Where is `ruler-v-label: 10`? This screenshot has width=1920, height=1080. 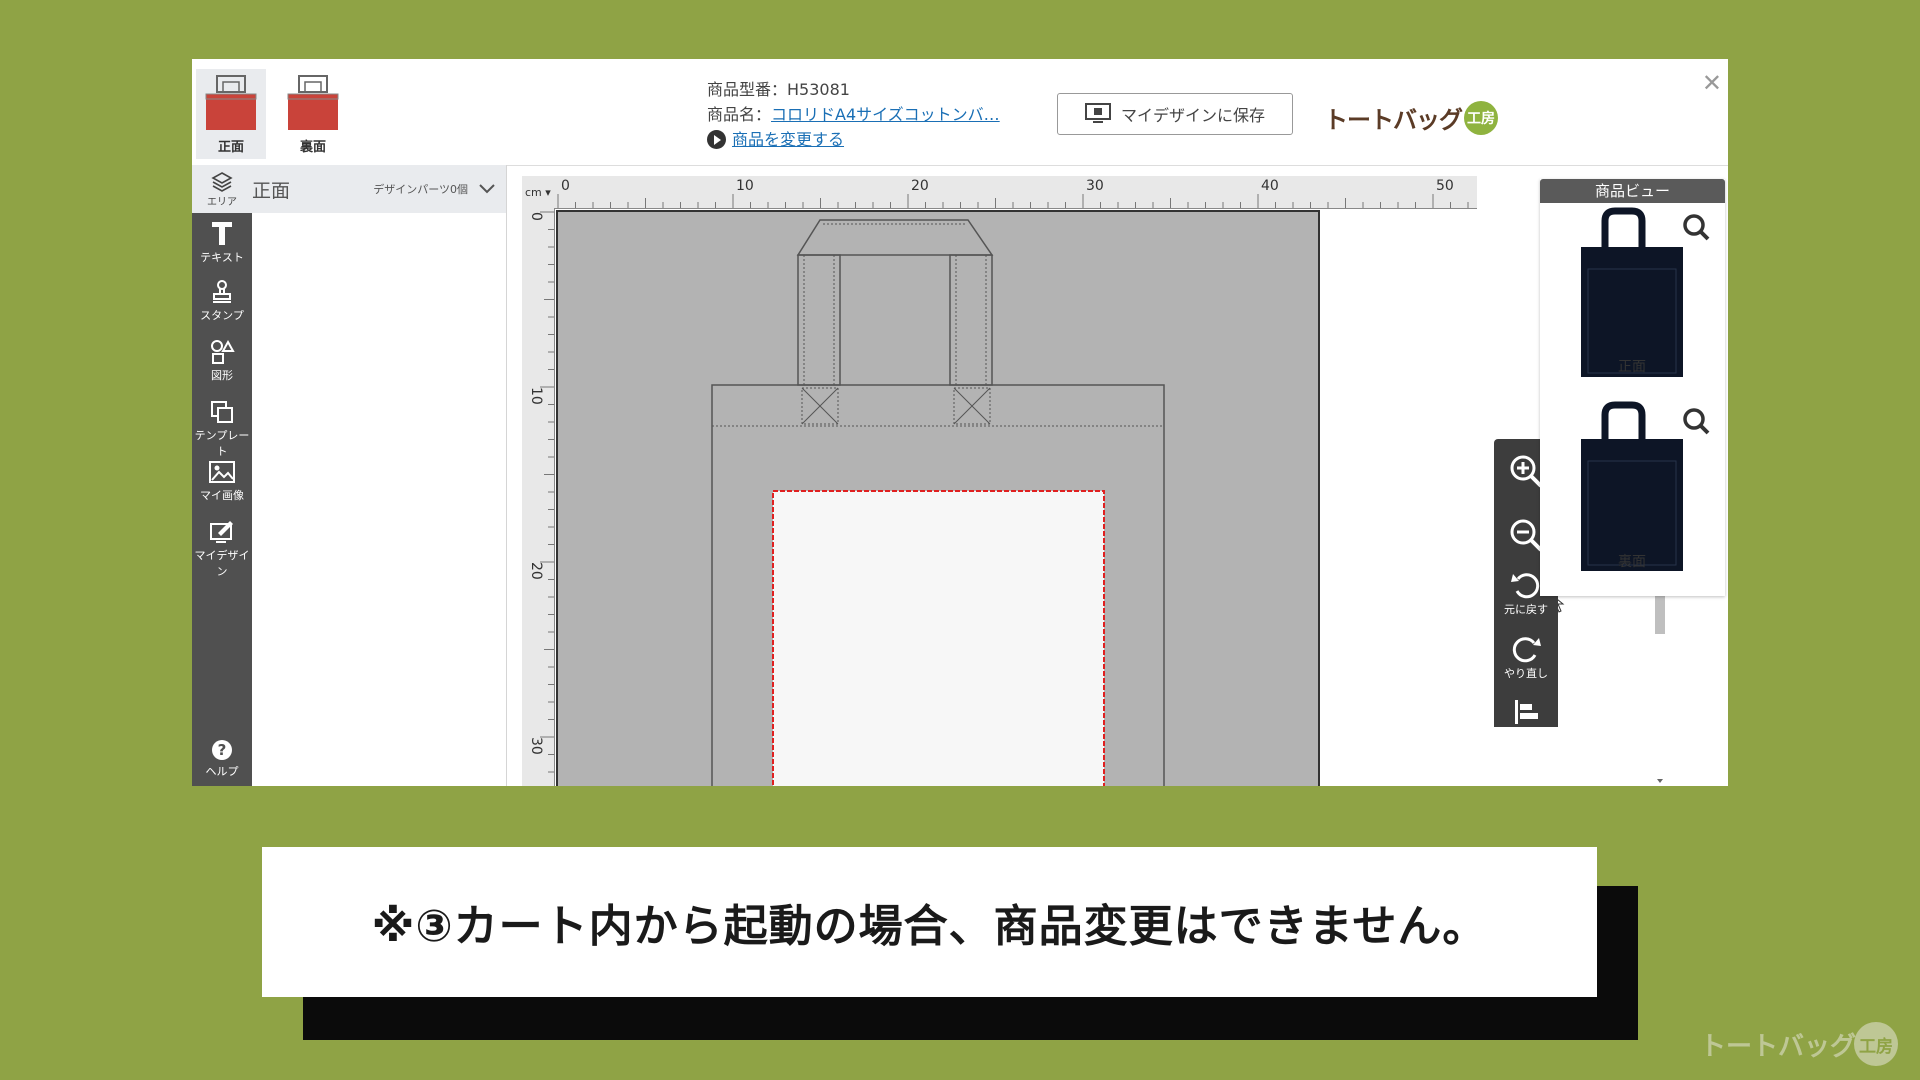
ruler-v-label: 10 is located at coordinates (536, 396).